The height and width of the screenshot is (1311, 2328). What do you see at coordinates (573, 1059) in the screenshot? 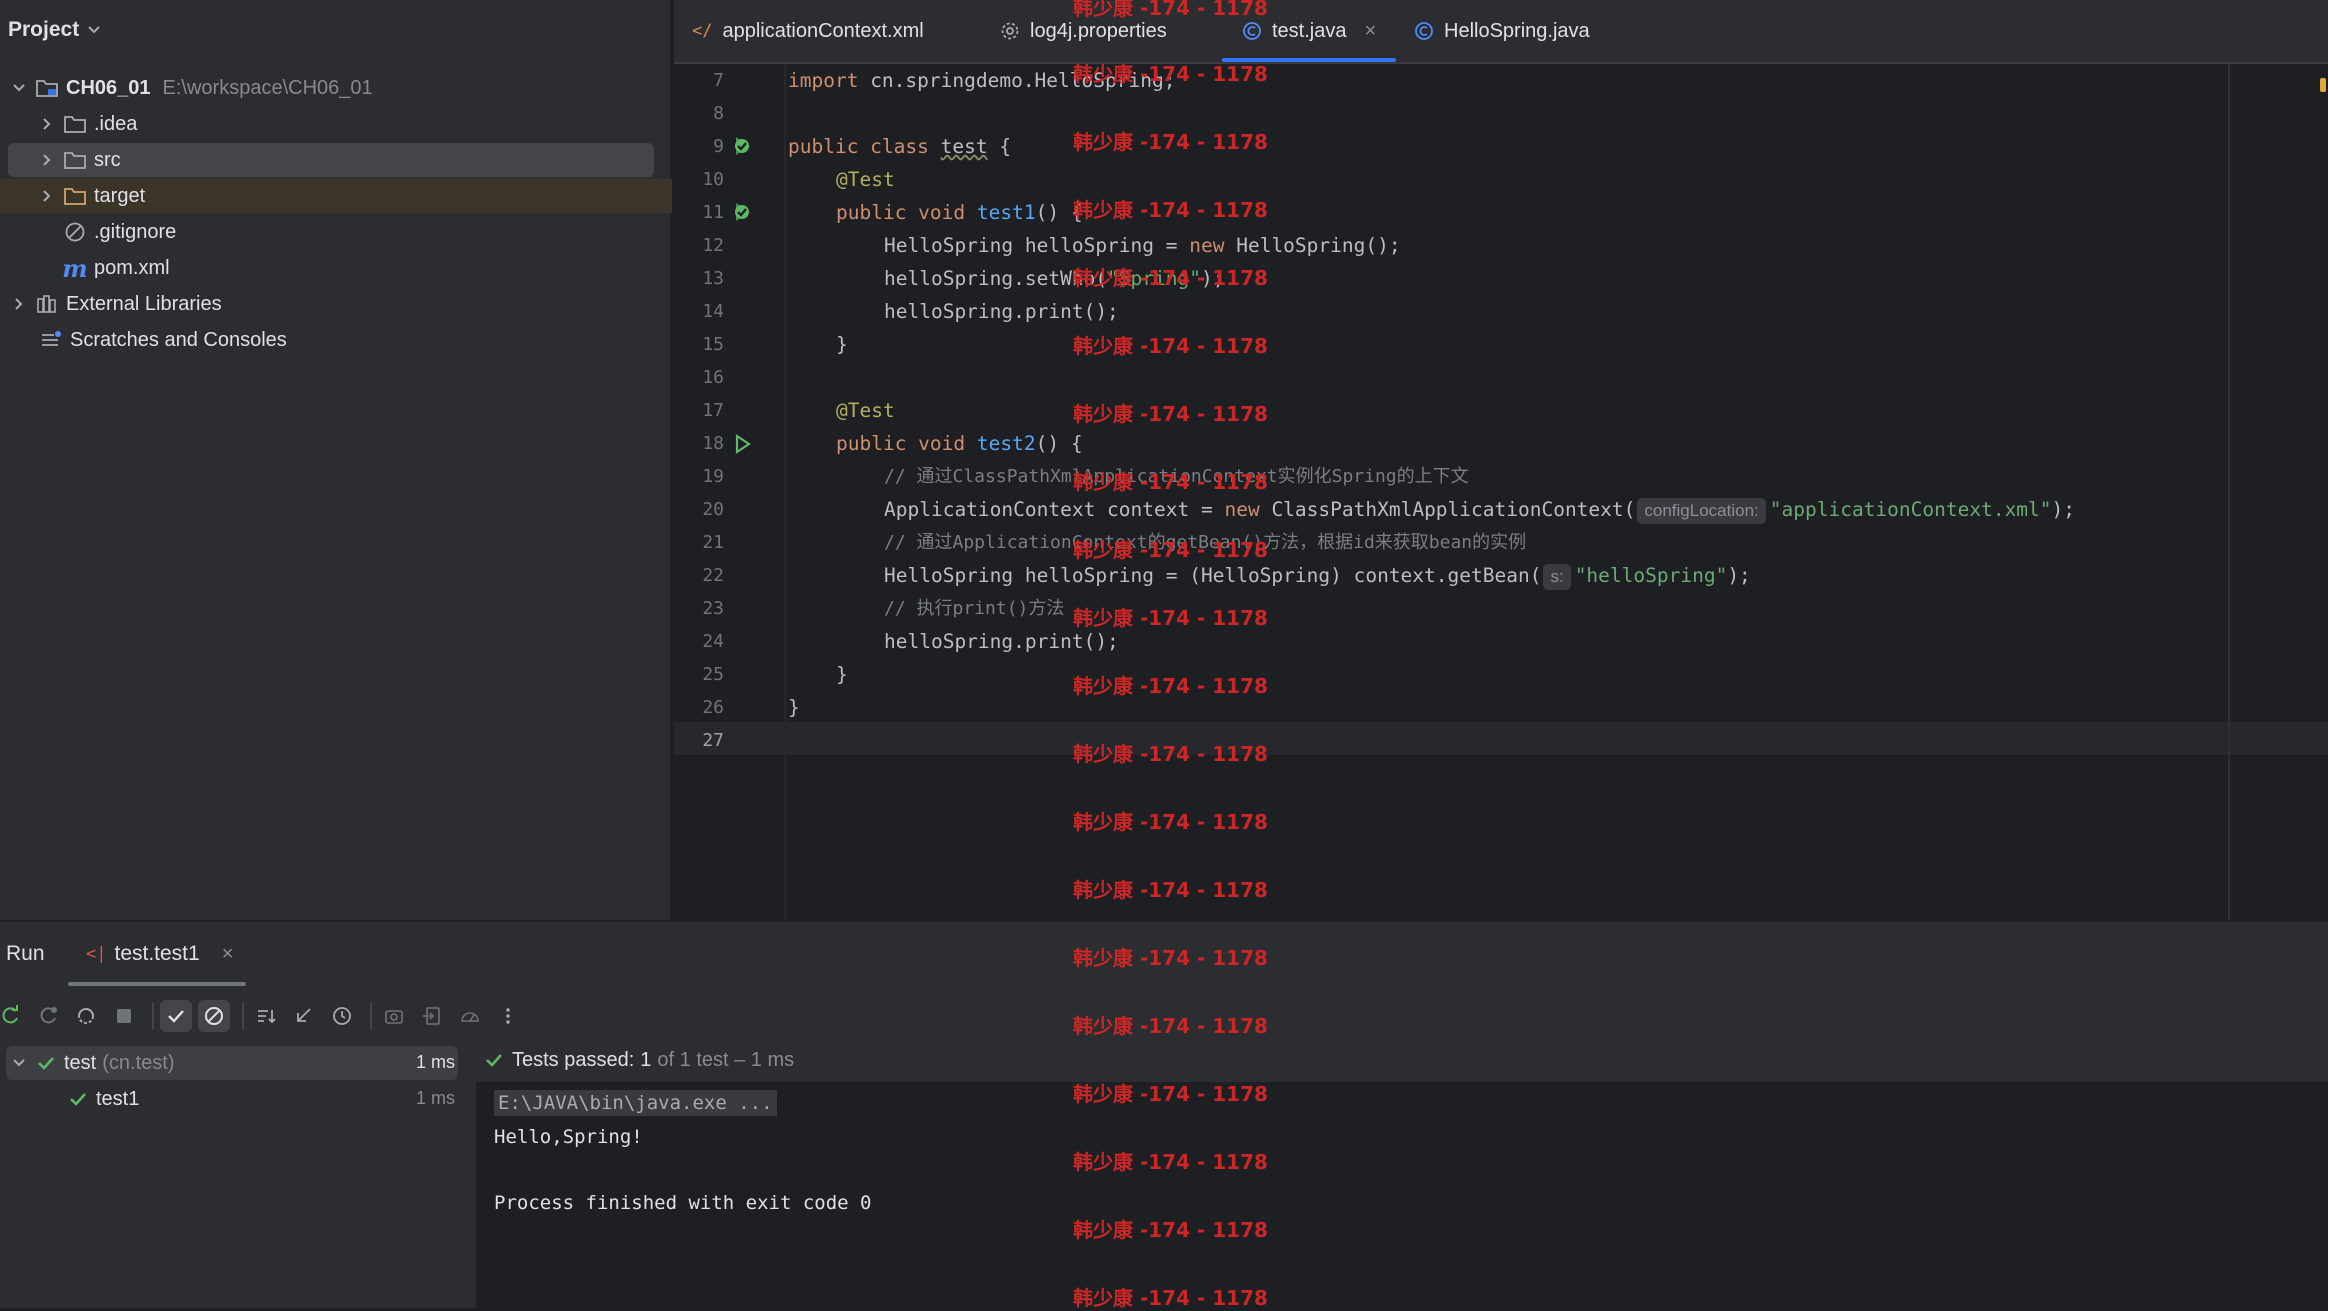
I see `status-prefix: Tests passed:` at bounding box center [573, 1059].